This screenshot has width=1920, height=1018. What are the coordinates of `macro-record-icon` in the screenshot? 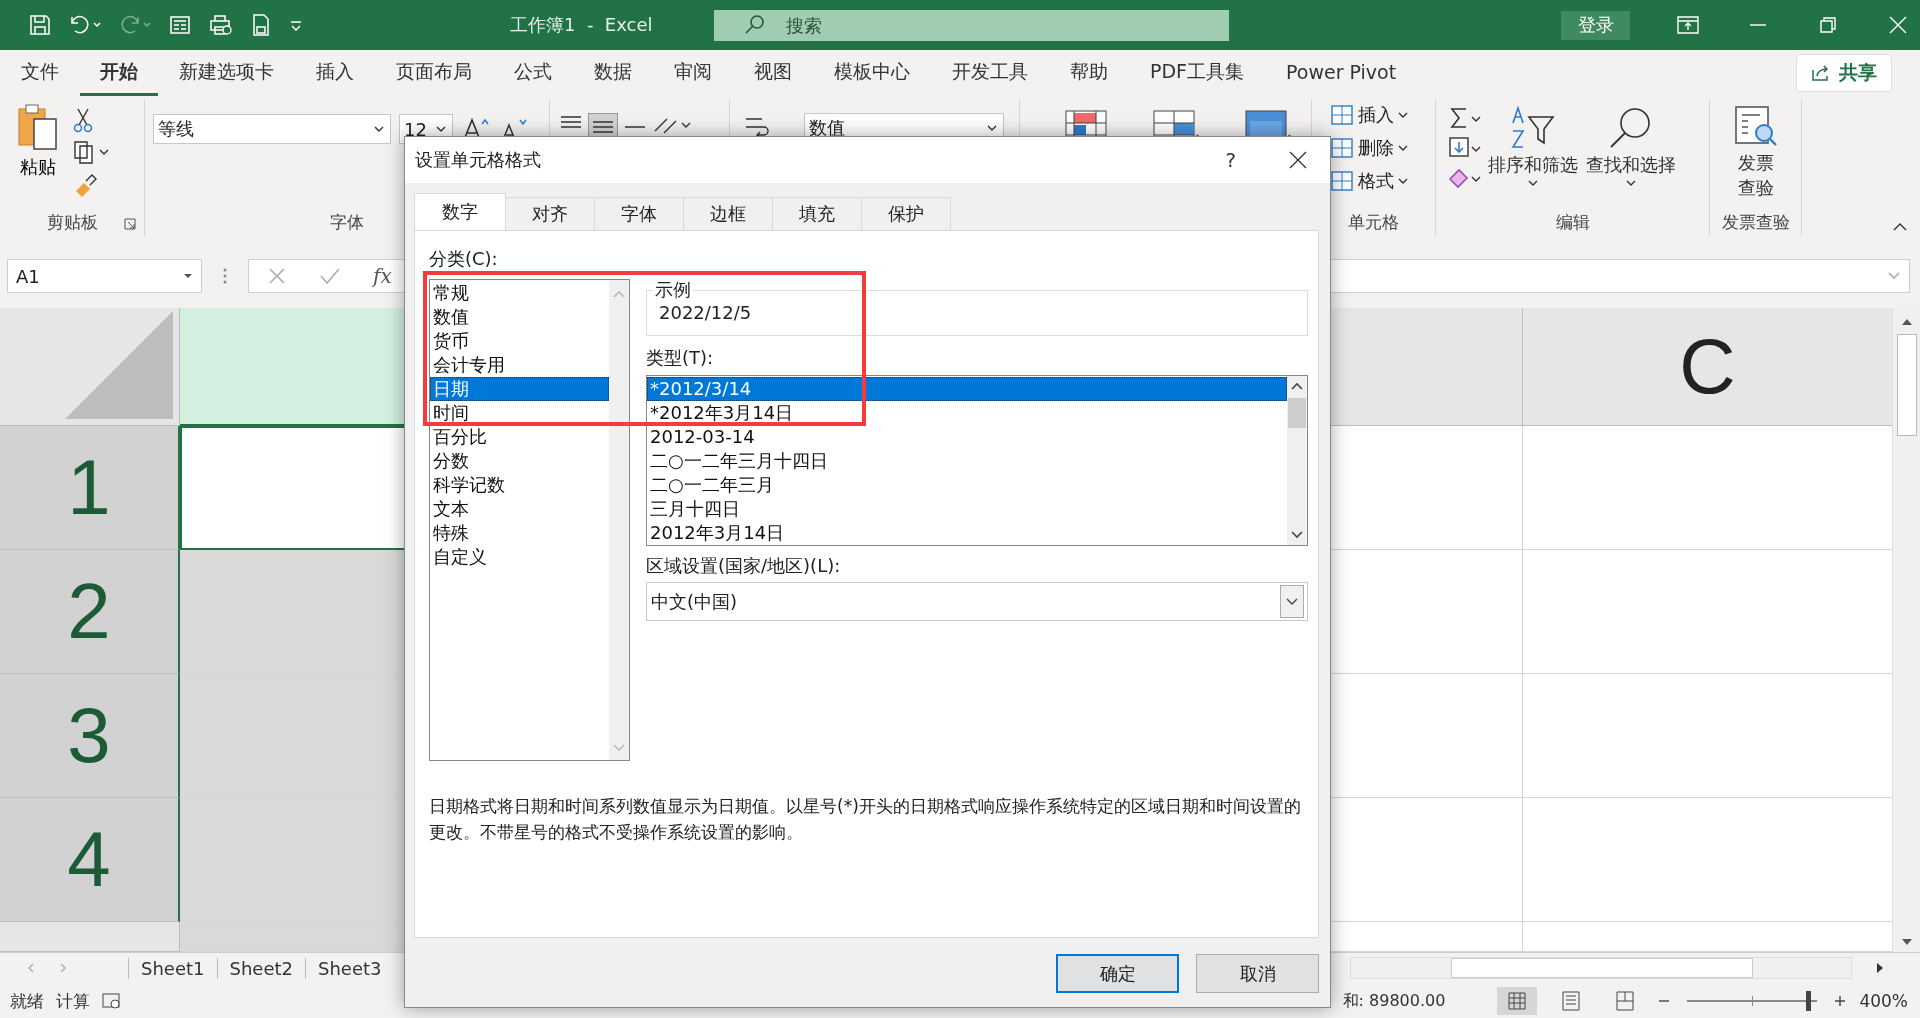 It's located at (112, 1001).